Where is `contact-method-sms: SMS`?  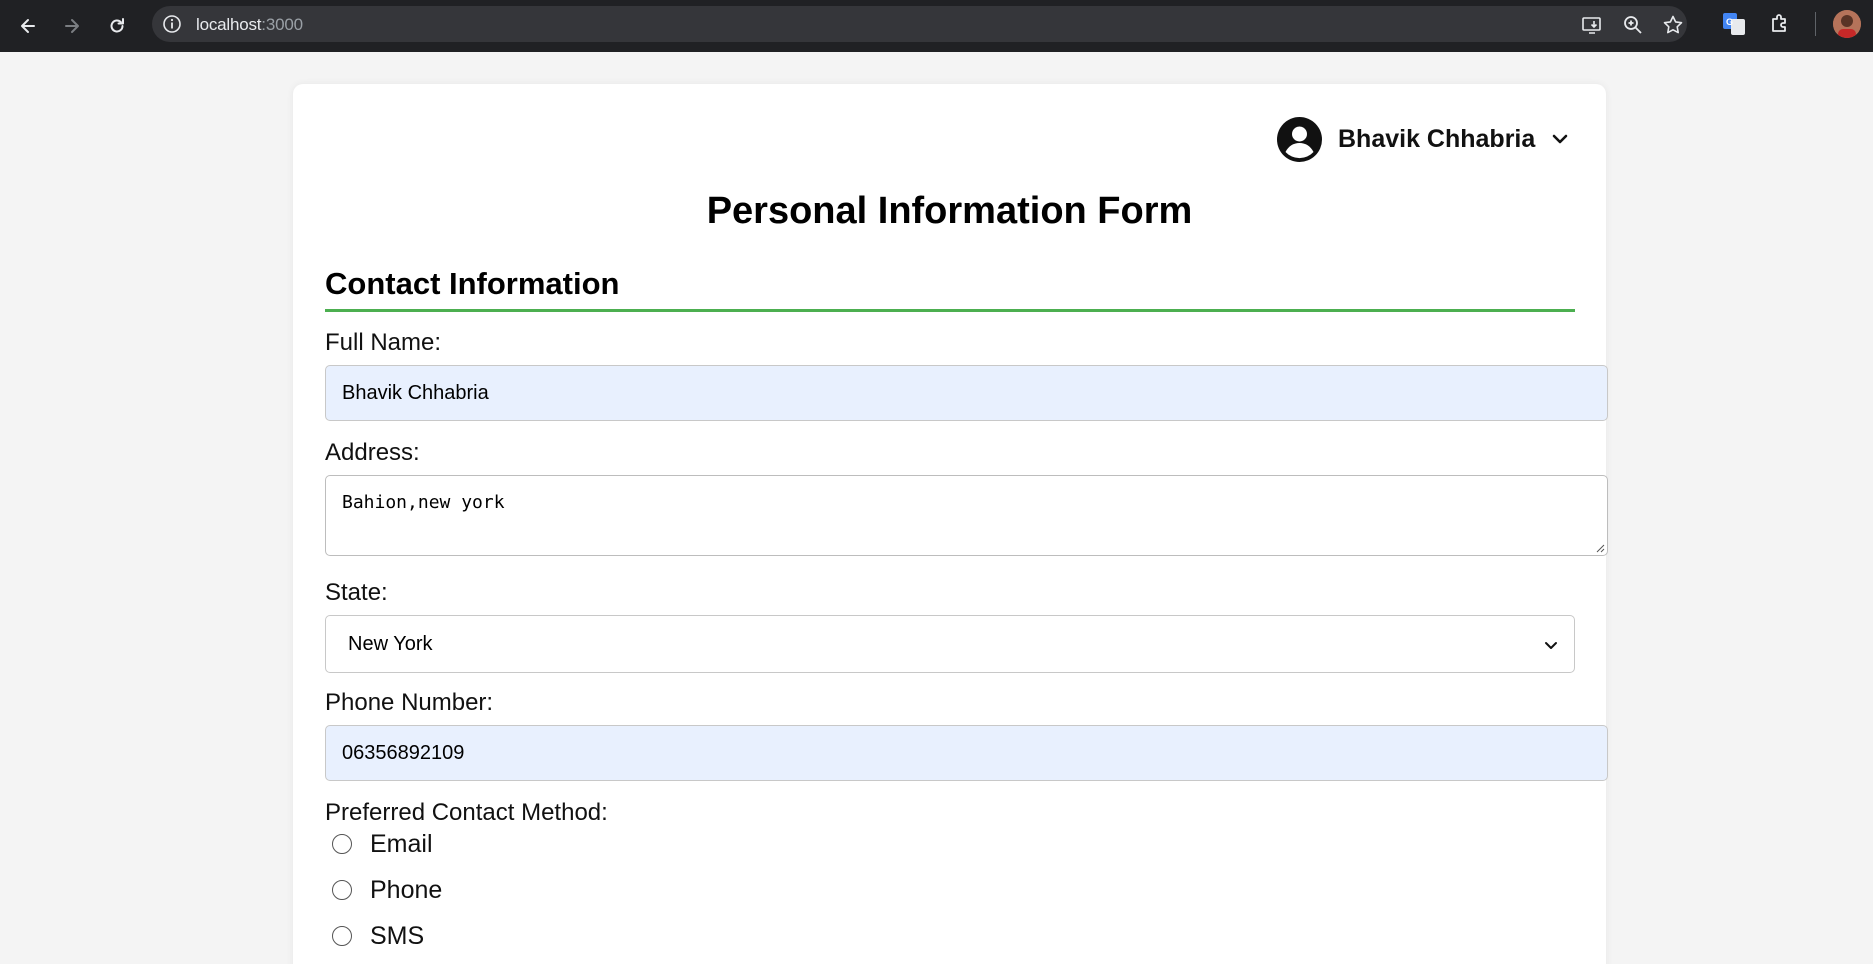 contact-method-sms: SMS is located at coordinates (378, 936).